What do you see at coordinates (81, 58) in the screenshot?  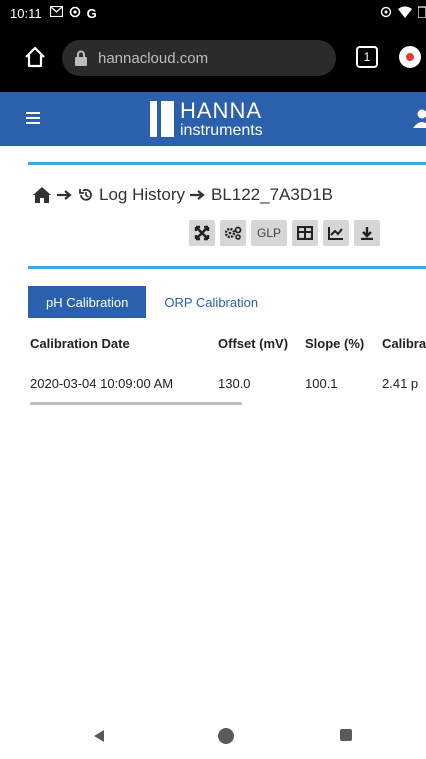 I see `lock-icon` at bounding box center [81, 58].